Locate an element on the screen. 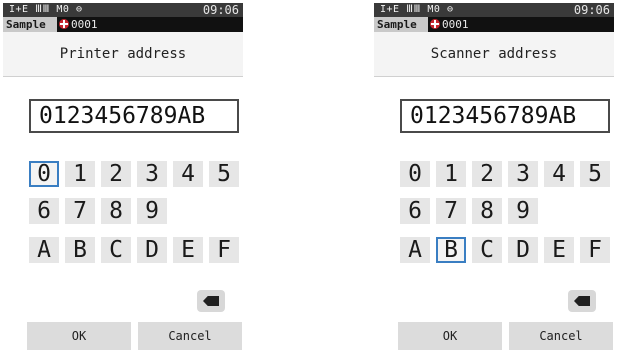  page-title: Printer address is located at coordinates (123, 54).